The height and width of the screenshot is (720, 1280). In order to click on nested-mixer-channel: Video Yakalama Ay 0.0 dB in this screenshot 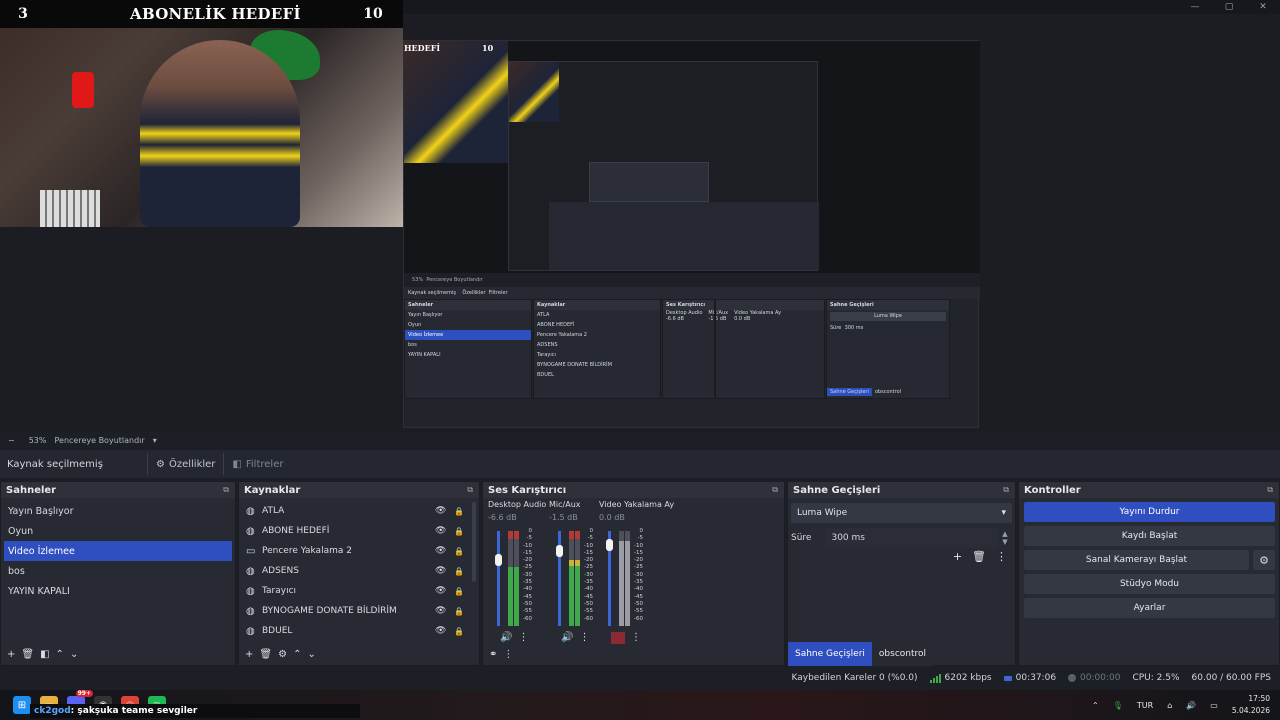, I will do `click(757, 316)`.